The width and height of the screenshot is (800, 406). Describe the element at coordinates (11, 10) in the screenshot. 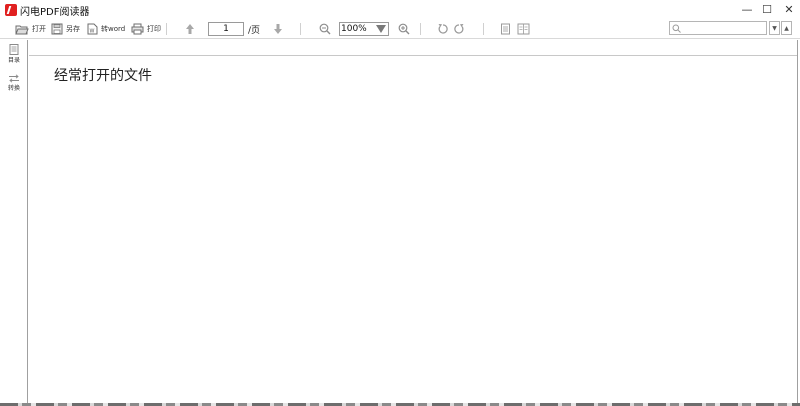

I see `app-logo-icon` at that location.